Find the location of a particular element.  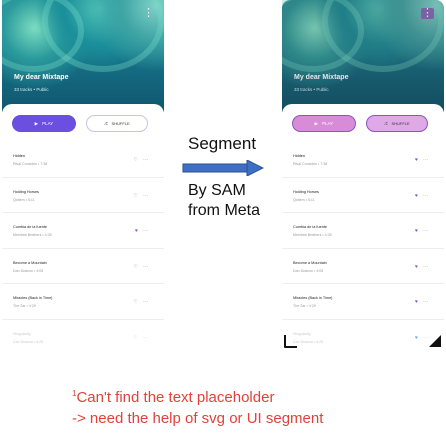

track-row: Holding Horses Qotiem • 5:11 ♡ ⋯ is located at coordinates (83, 195).